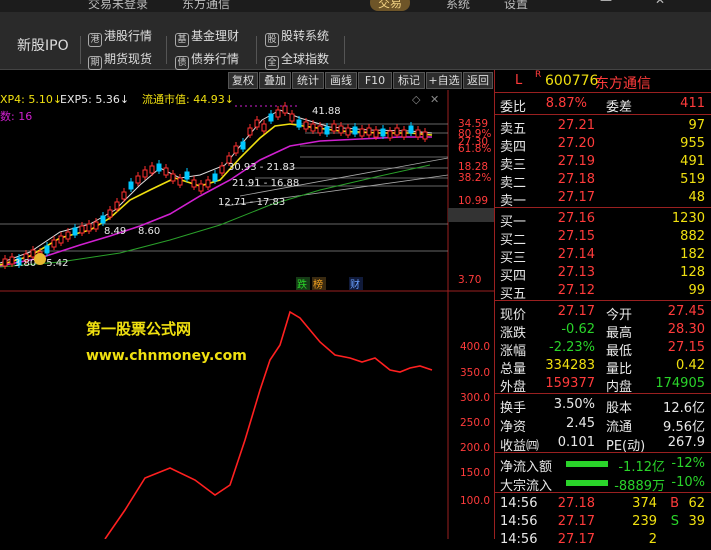  I want to click on stat-row: 涨跌 -0.62 最高 28.30, so click(602, 330).